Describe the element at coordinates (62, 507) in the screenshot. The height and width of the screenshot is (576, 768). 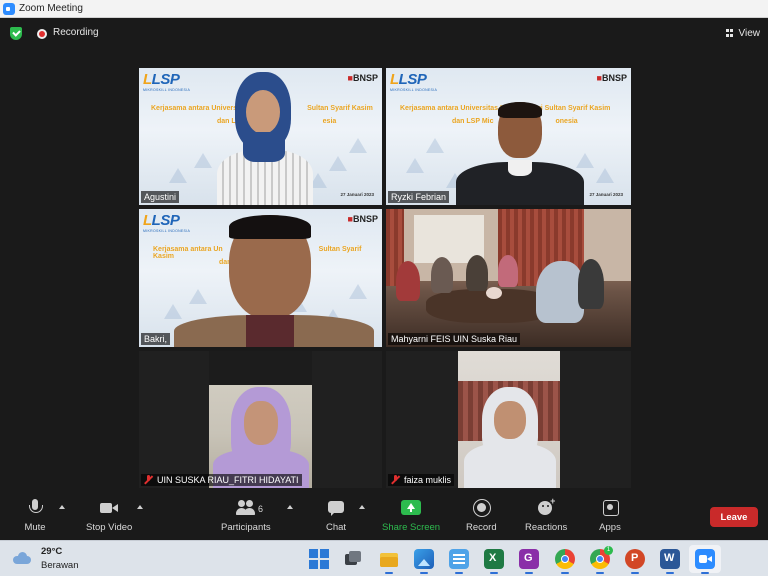
I see `audio-options-caret` at that location.